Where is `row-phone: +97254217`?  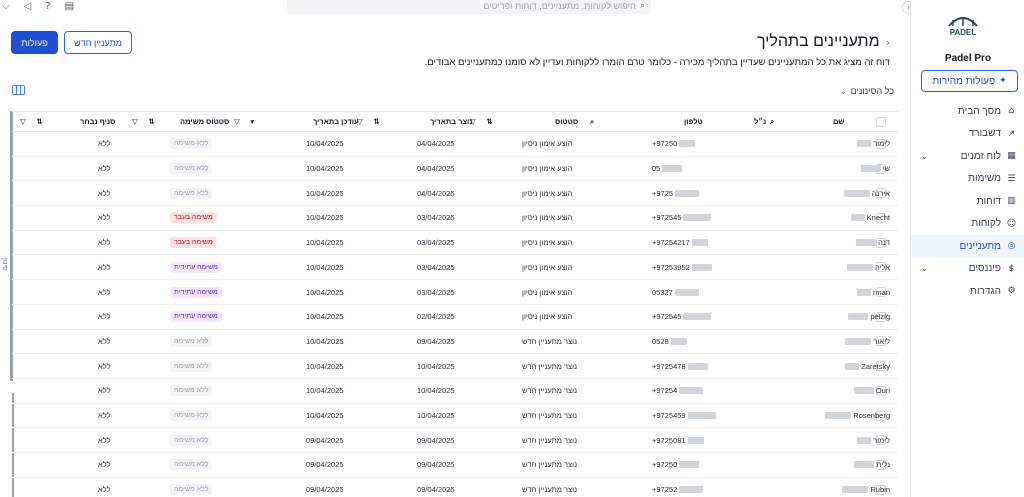
row-phone: +97254217 is located at coordinates (681, 243).